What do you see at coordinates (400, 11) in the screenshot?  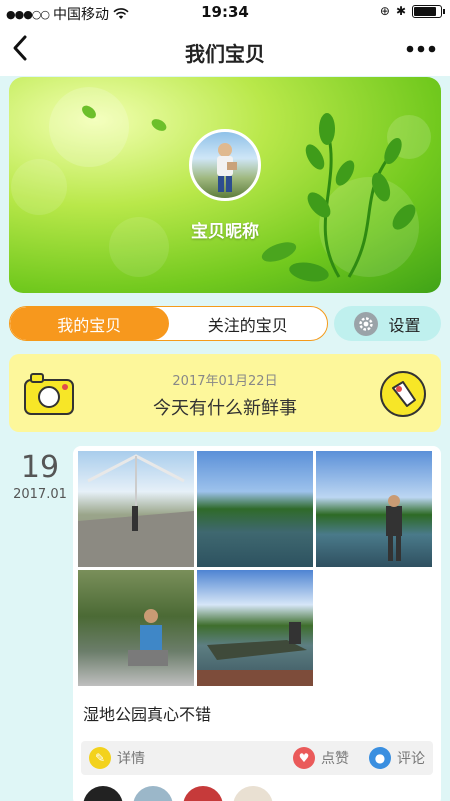 I see `bluetooth-icon: ✱` at bounding box center [400, 11].